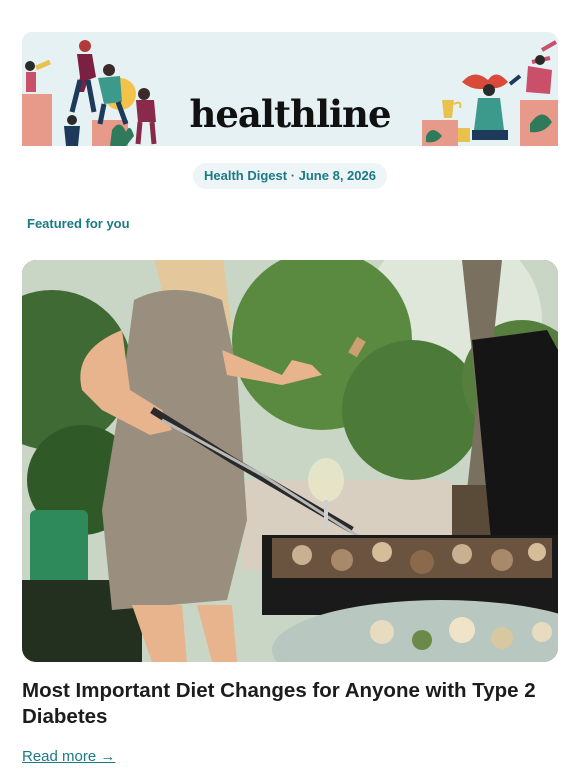 The image size is (580, 774). Describe the element at coordinates (290, 176) in the screenshot. I see `newsletter-date-badge: Health Digest · June 8, 2026` at that location.